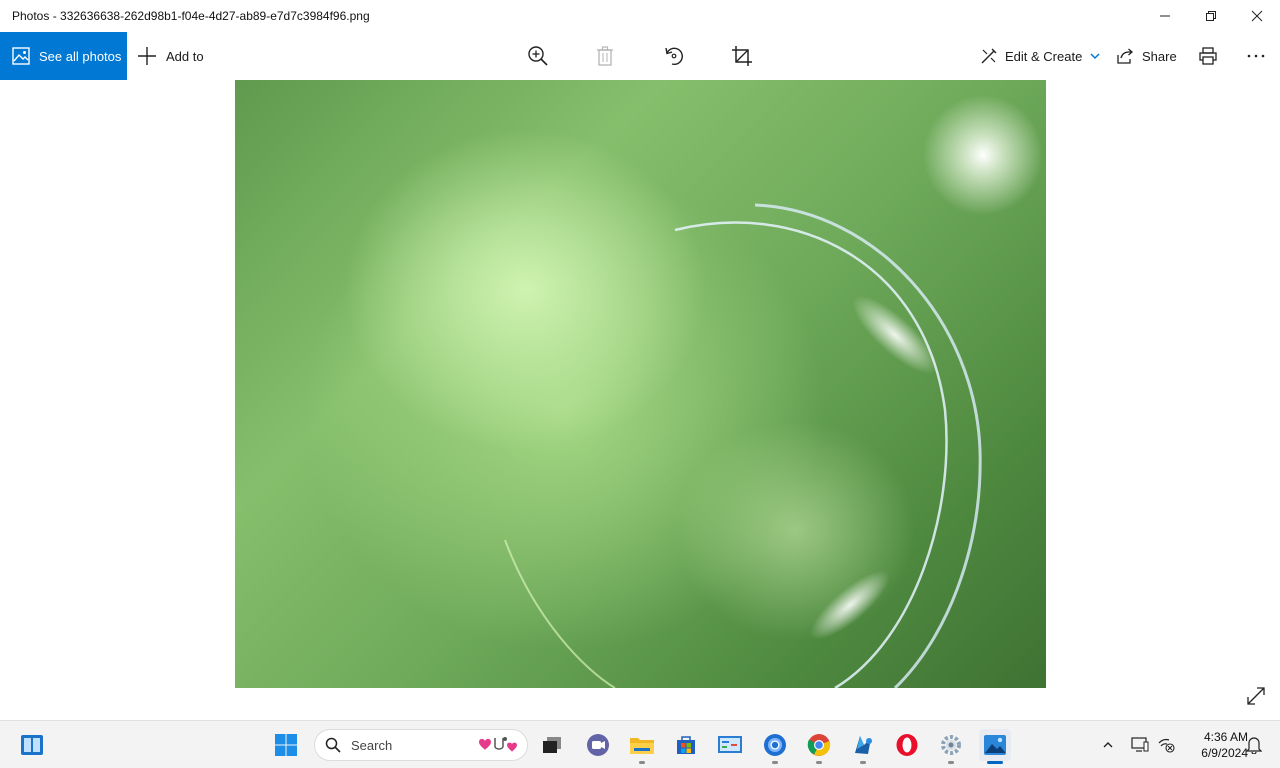  I want to click on more-options-button, so click(1256, 56).